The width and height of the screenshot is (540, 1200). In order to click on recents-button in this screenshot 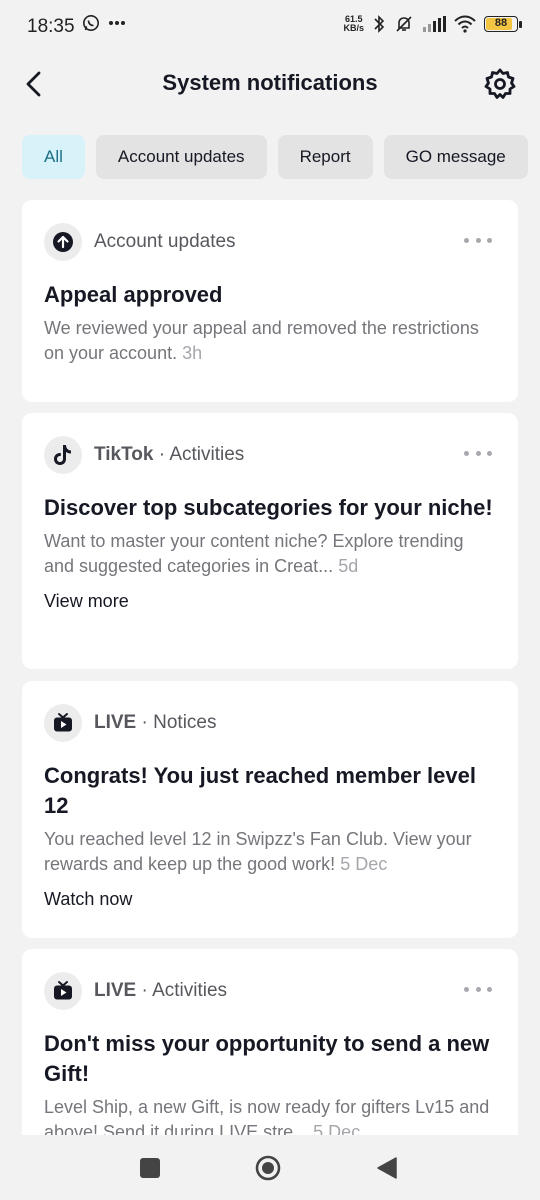, I will do `click(150, 1168)`.